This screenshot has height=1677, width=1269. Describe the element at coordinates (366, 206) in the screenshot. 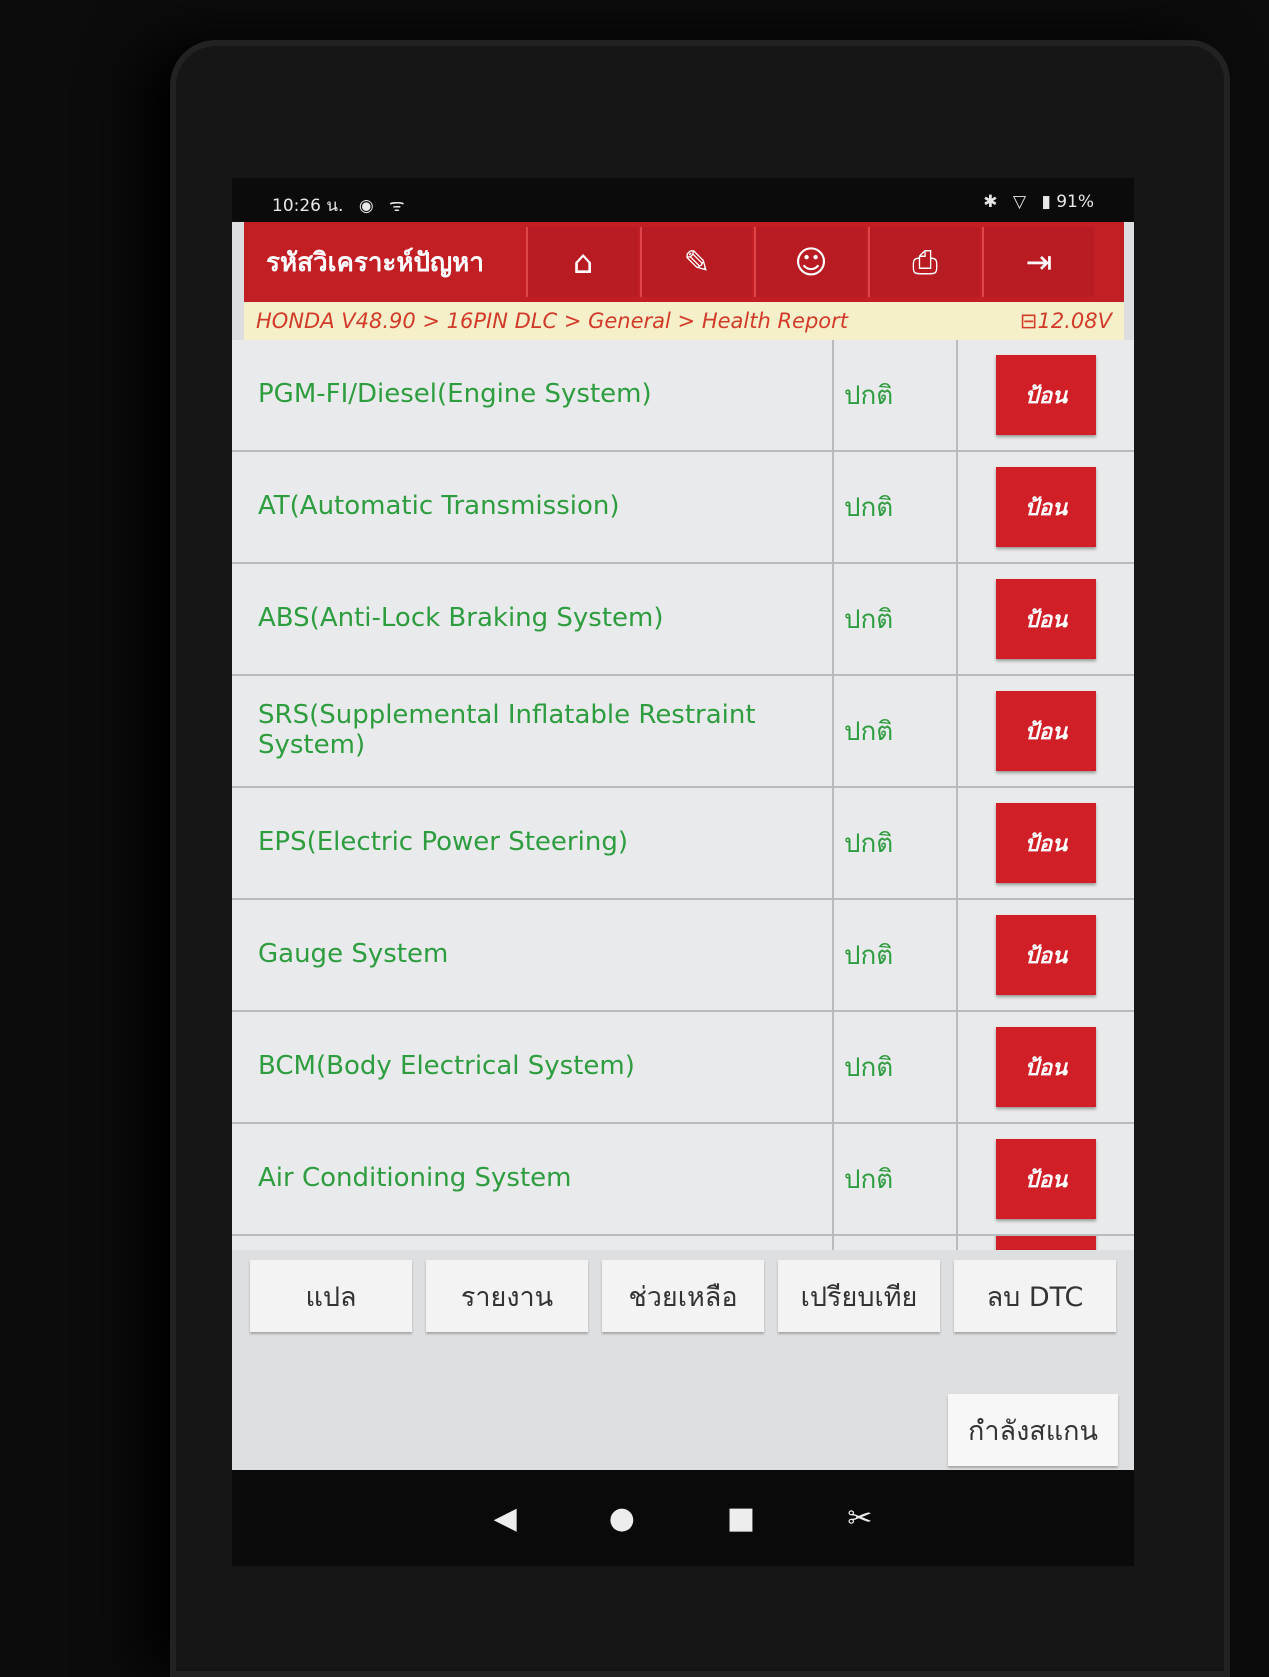

I see `notification-icon: ◉` at that location.